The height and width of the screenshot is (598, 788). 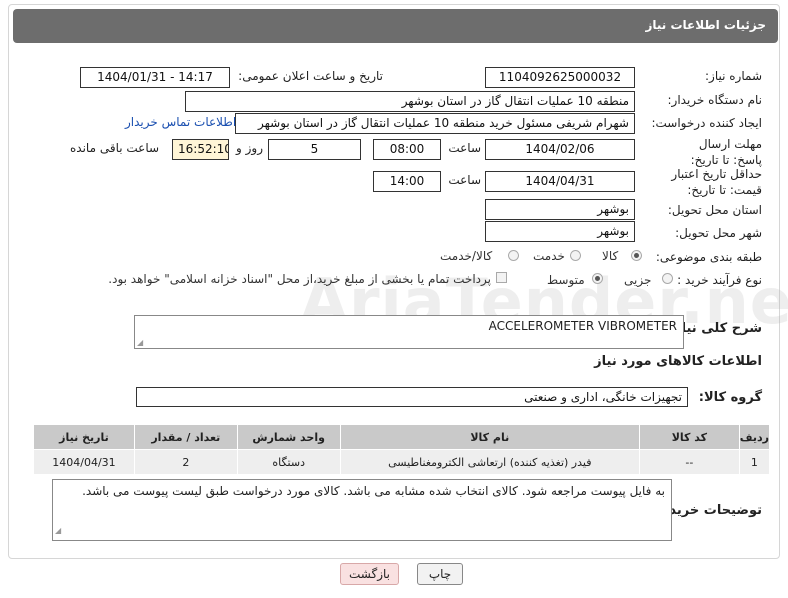 I want to click on category-both-radio, so click(x=513, y=255).